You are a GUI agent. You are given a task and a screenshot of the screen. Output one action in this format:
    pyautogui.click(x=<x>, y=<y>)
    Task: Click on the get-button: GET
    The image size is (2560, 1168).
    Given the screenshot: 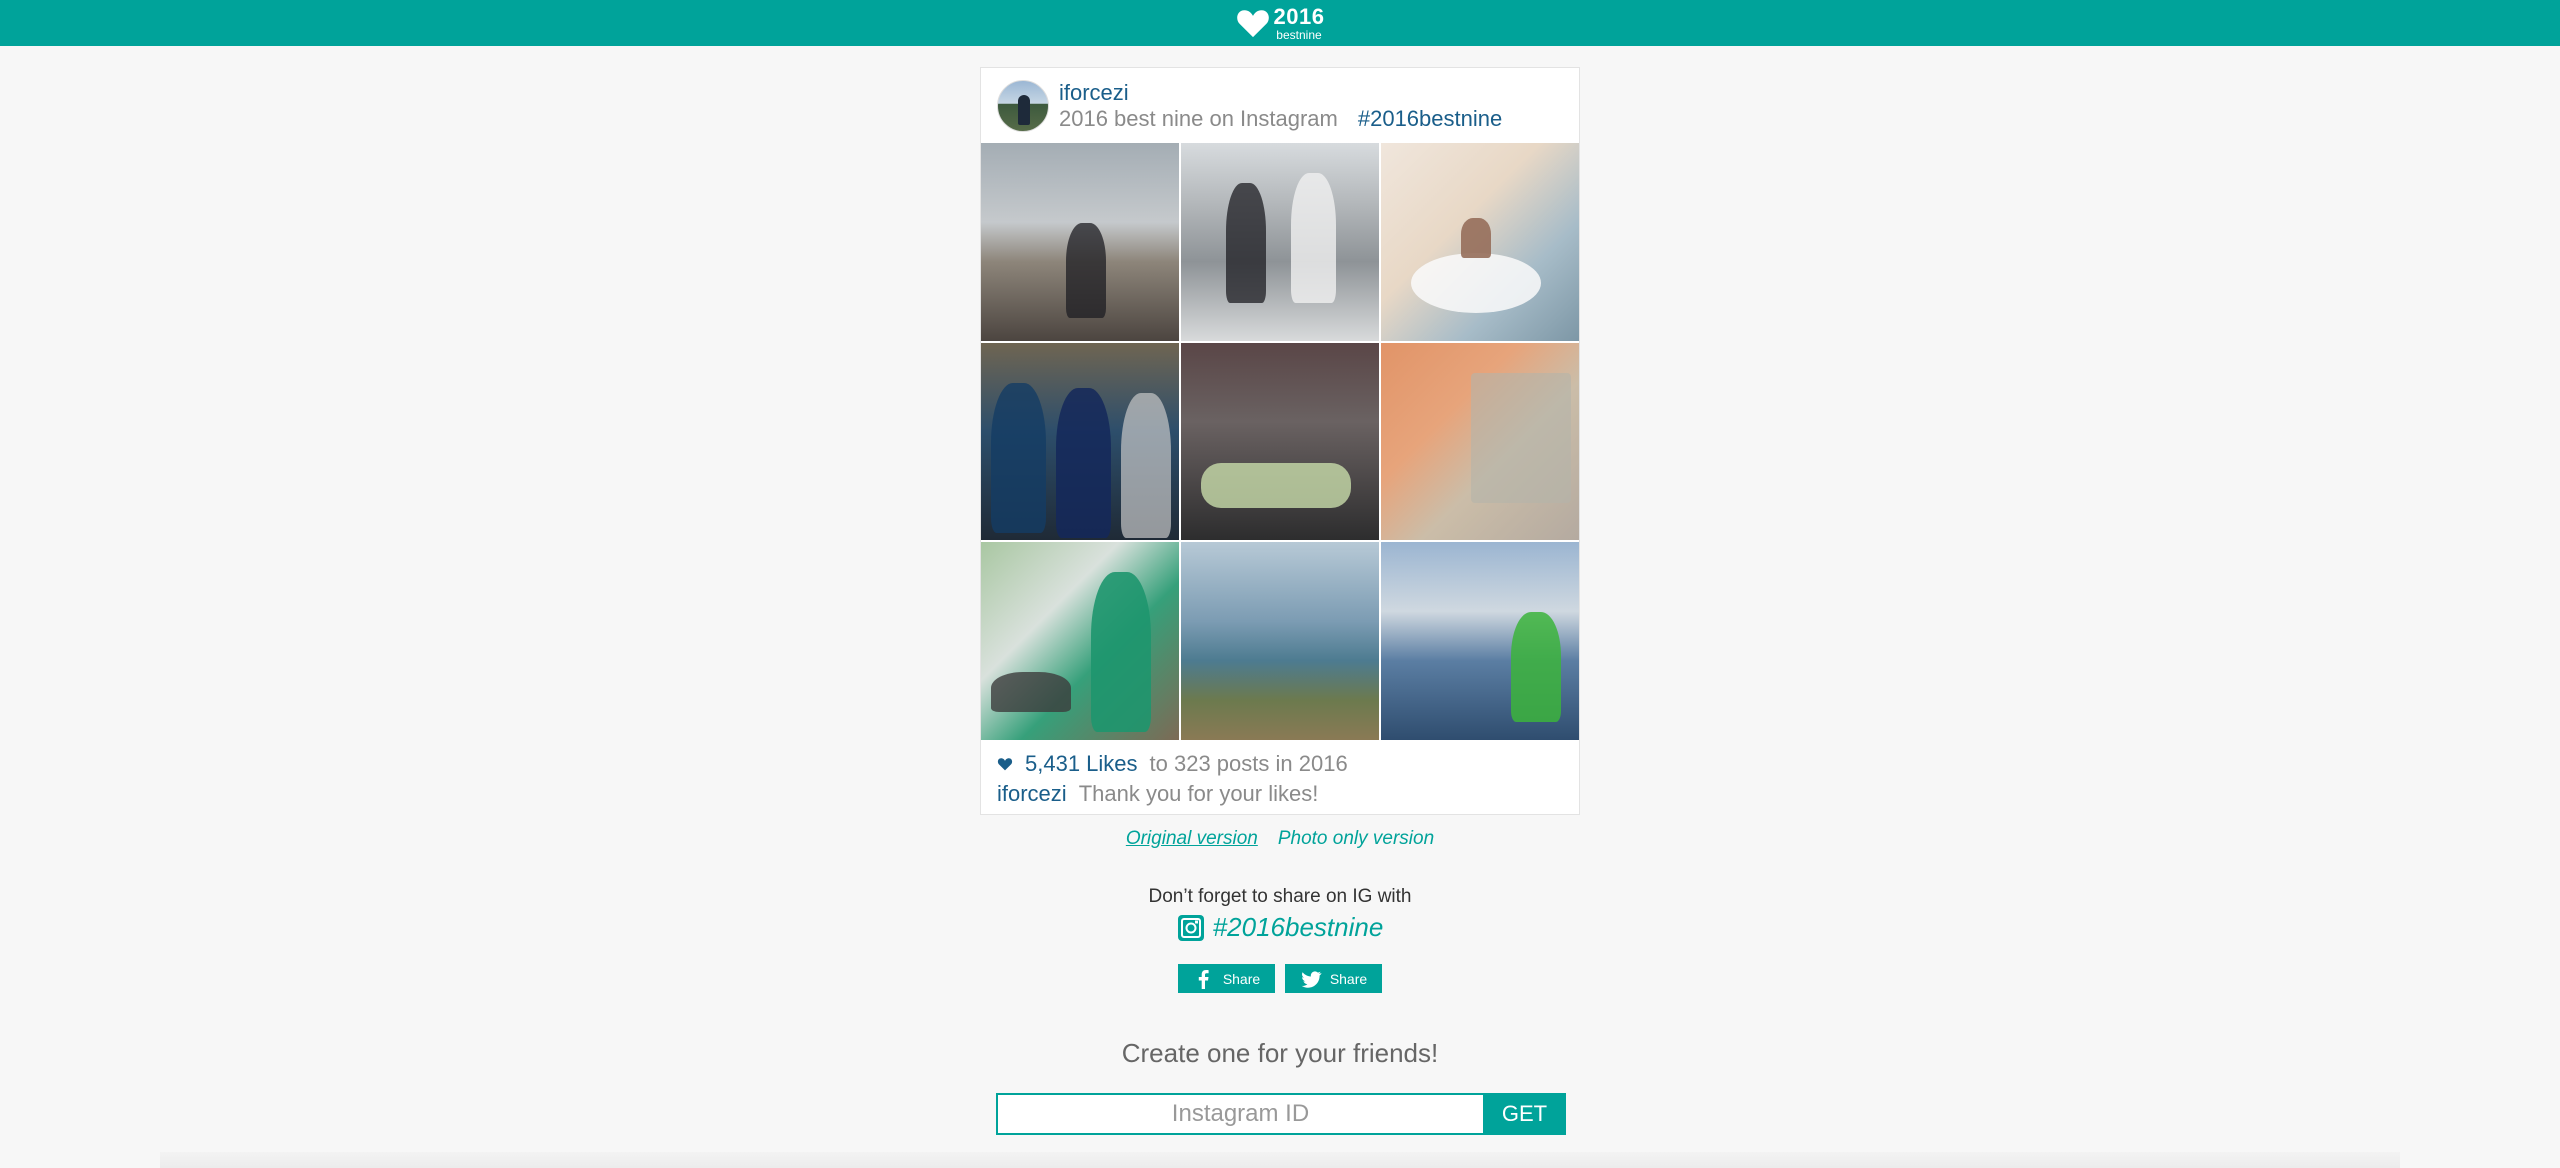 What is the action you would take?
    pyautogui.click(x=1524, y=1114)
    